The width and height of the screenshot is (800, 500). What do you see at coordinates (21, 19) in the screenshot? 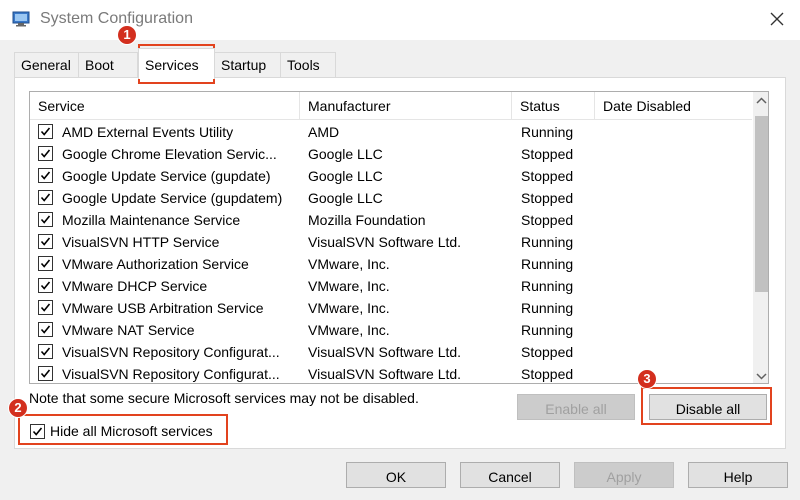
I see `system-configuration-icon` at bounding box center [21, 19].